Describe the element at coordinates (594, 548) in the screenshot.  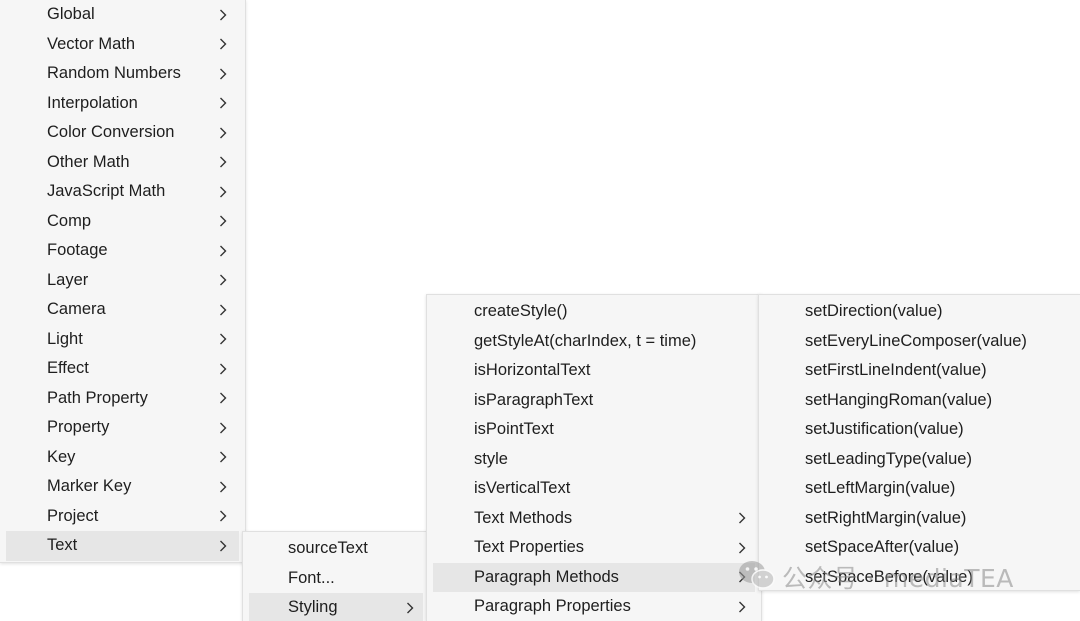
I see `menu-item-text-properties: Text Properties` at that location.